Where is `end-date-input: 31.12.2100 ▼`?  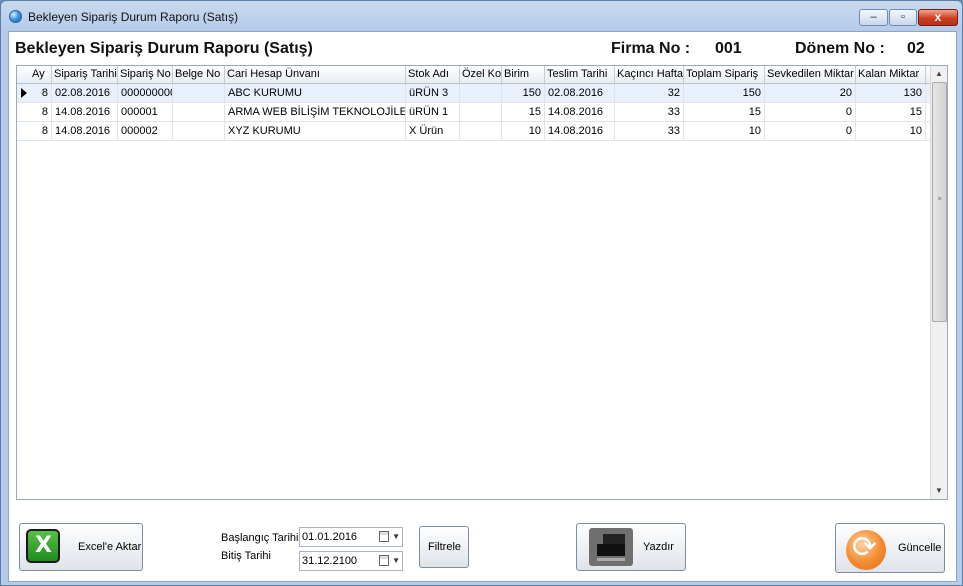 end-date-input: 31.12.2100 ▼ is located at coordinates (351, 561).